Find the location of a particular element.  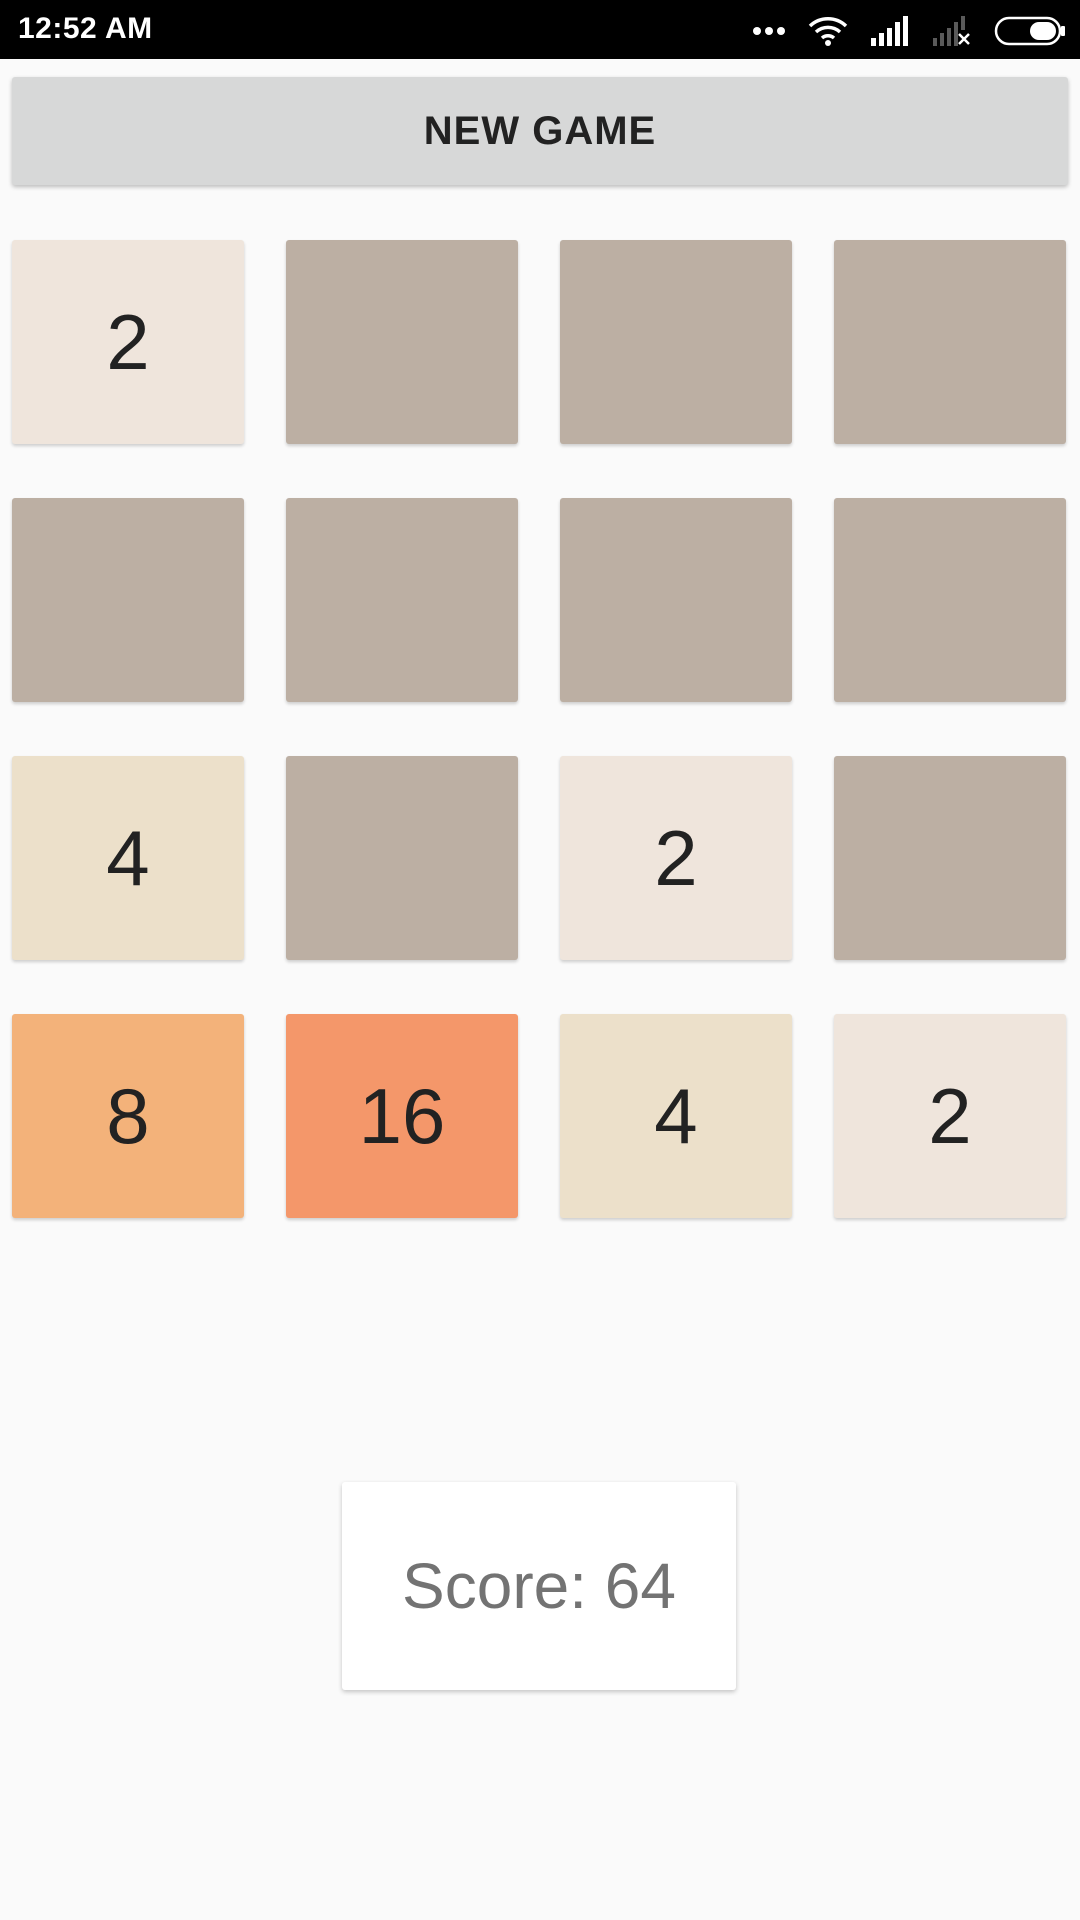

wifi-icon is located at coordinates (828, 31).